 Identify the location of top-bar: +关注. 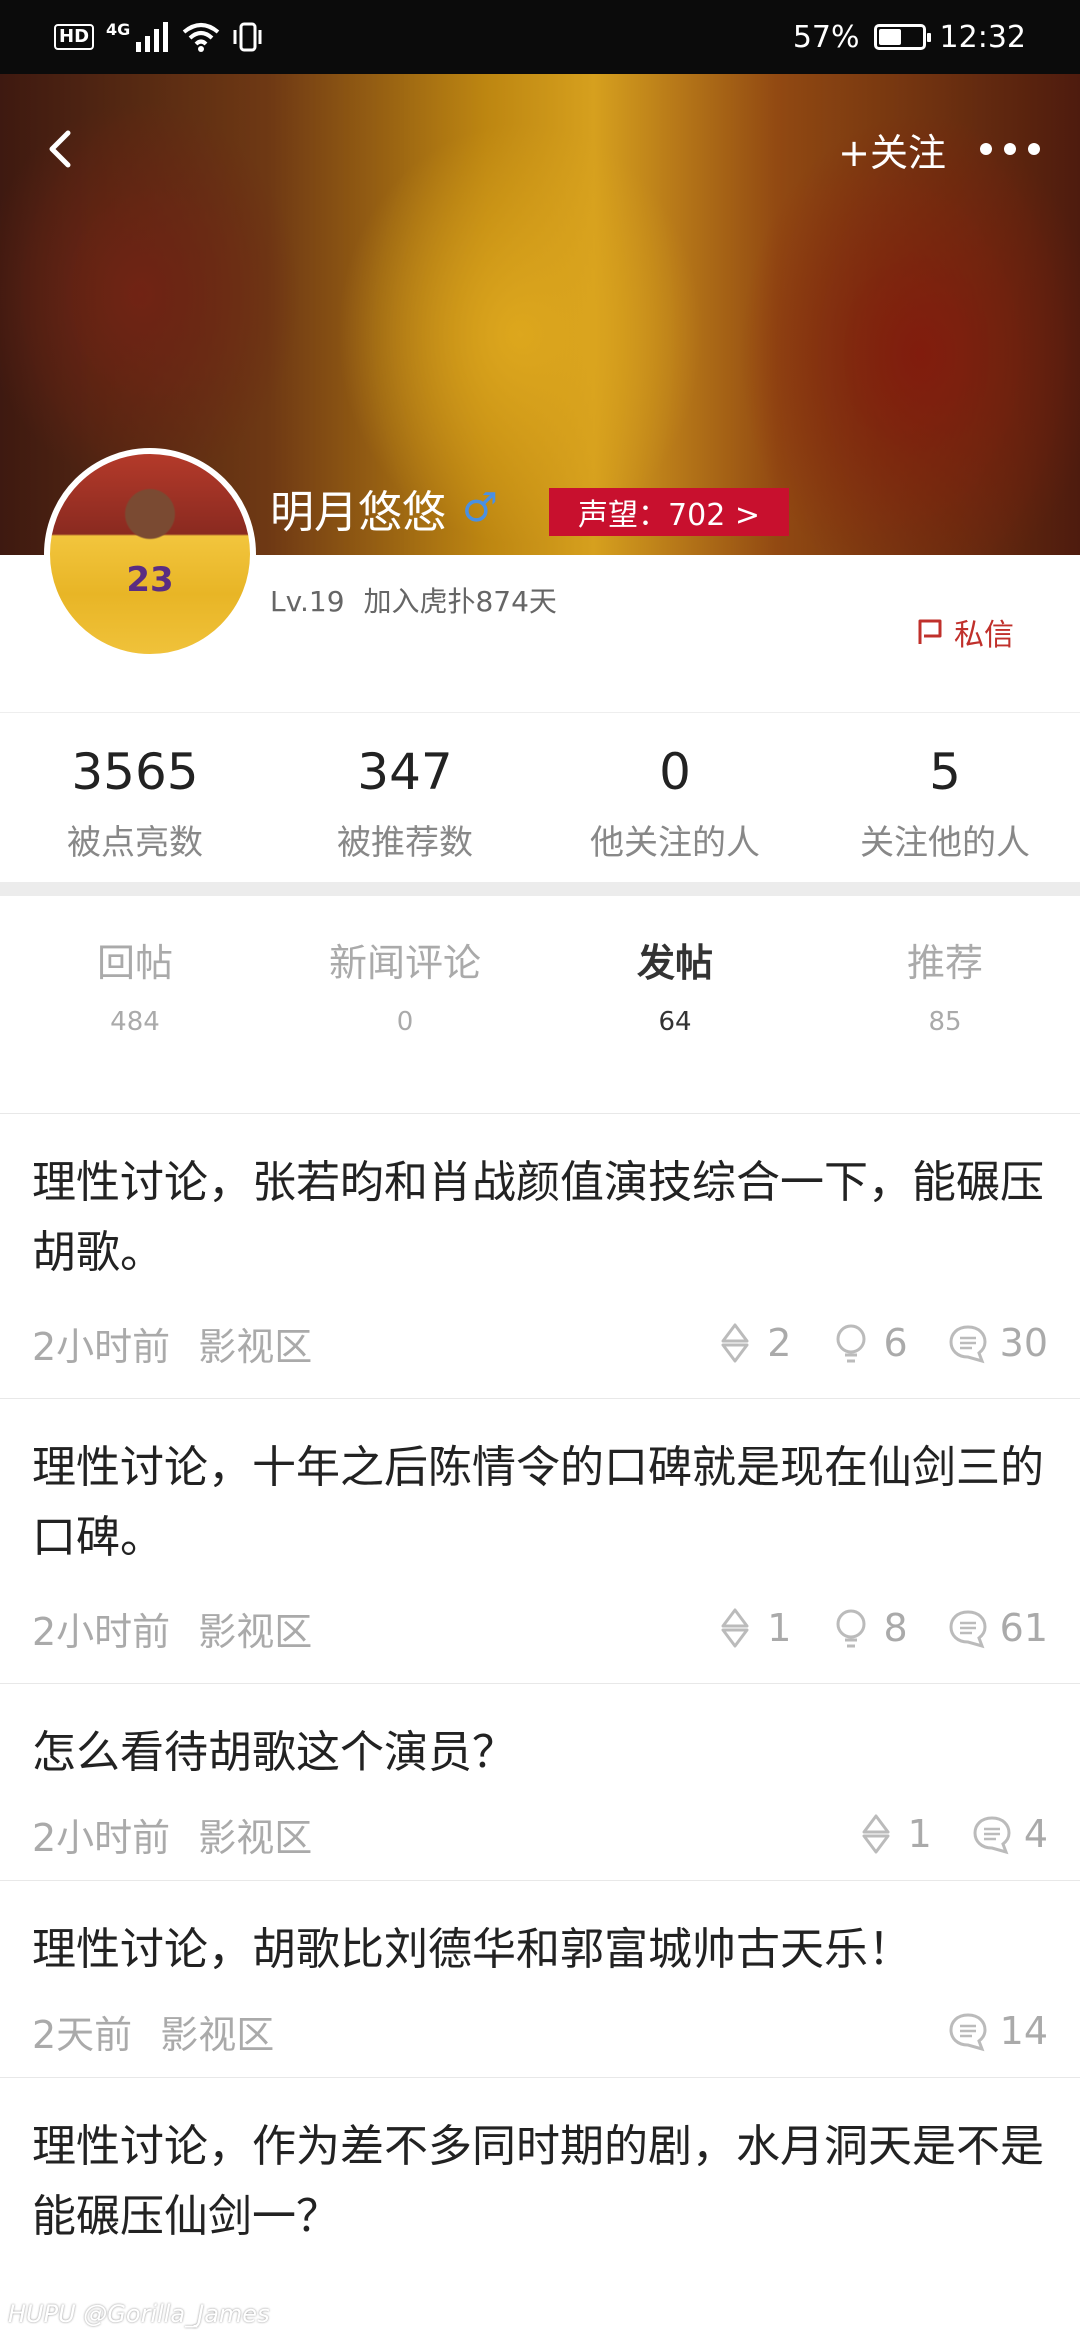
(540, 149).